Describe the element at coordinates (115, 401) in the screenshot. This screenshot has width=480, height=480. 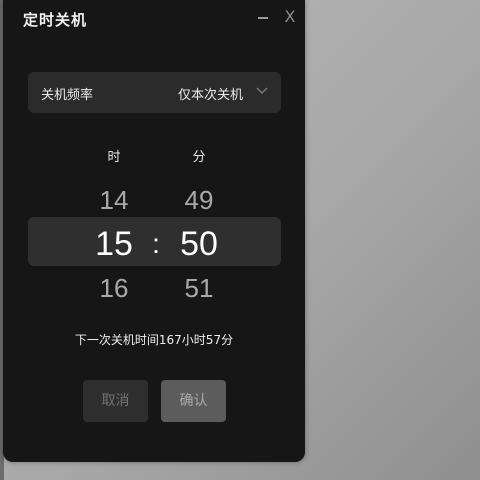
I see `cancel-button: 取消` at that location.